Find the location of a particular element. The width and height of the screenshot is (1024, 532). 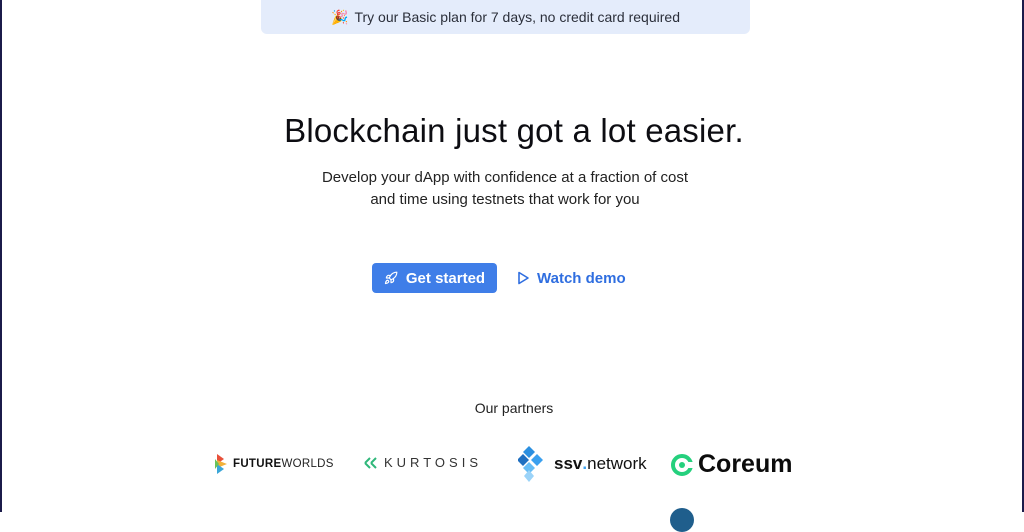

get-started-label: Get started is located at coordinates (445, 278).